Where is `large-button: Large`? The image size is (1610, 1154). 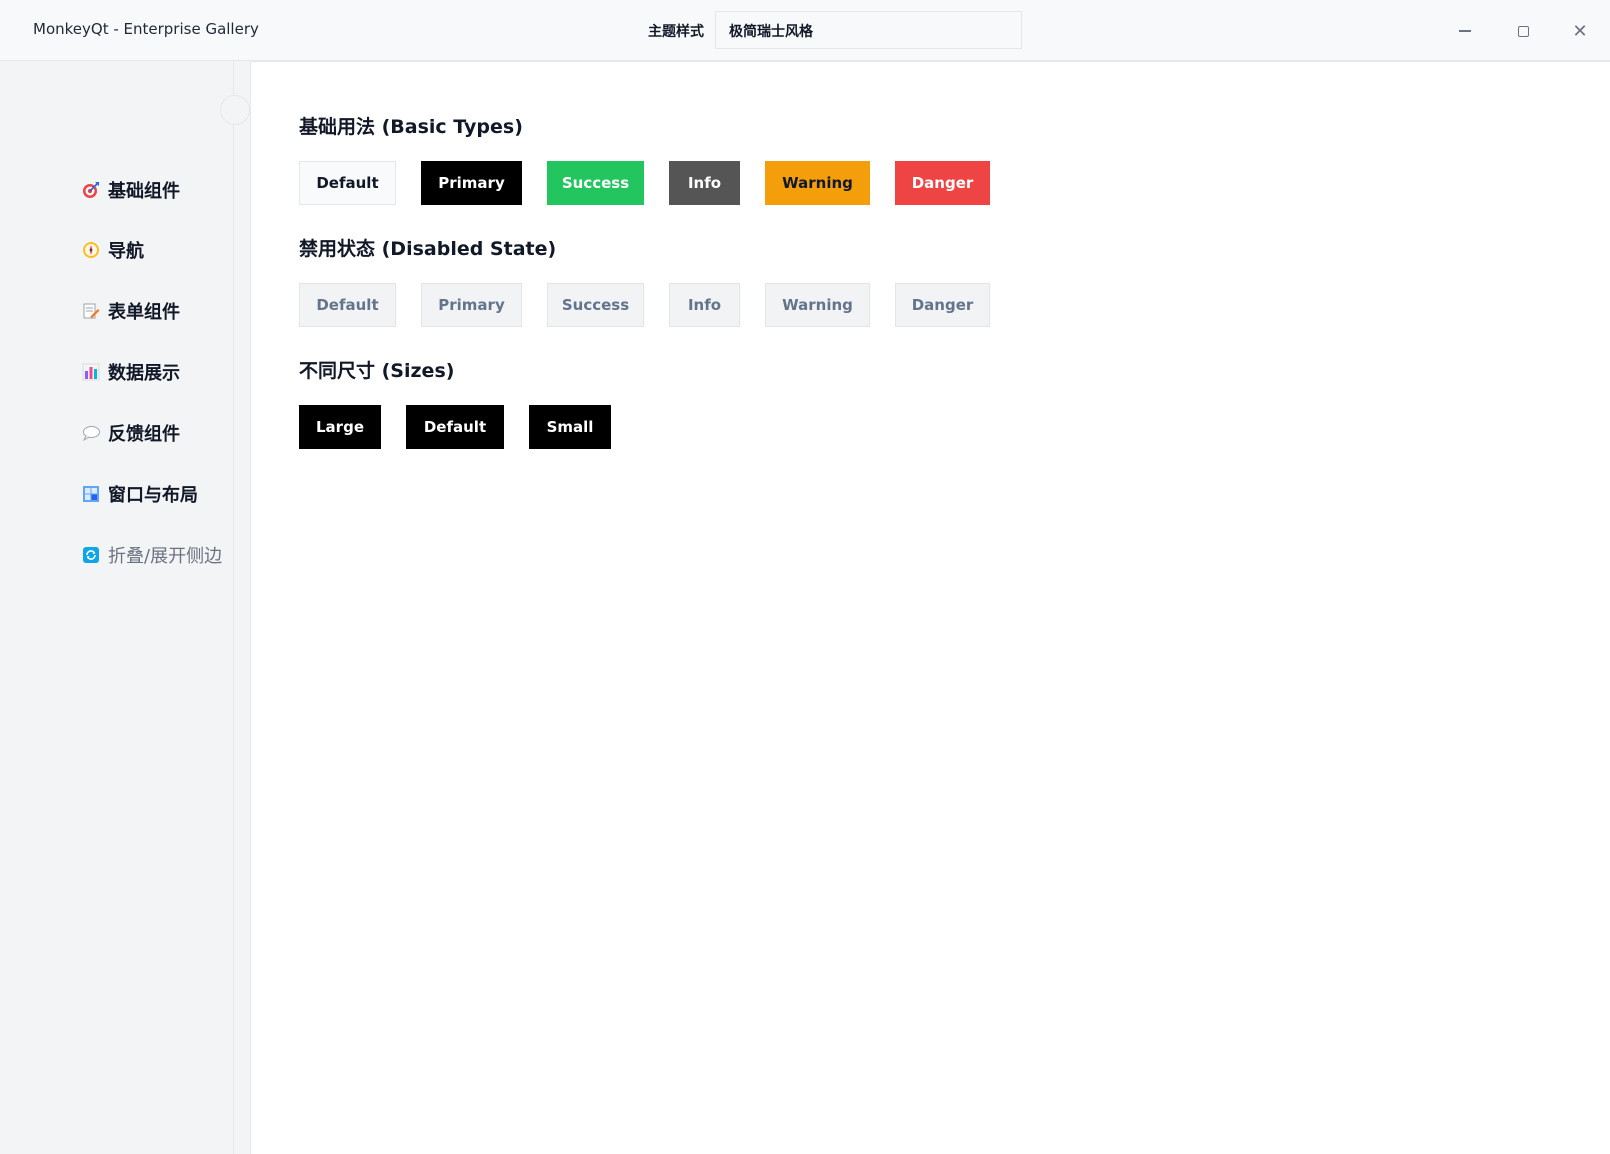 large-button: Large is located at coordinates (340, 427).